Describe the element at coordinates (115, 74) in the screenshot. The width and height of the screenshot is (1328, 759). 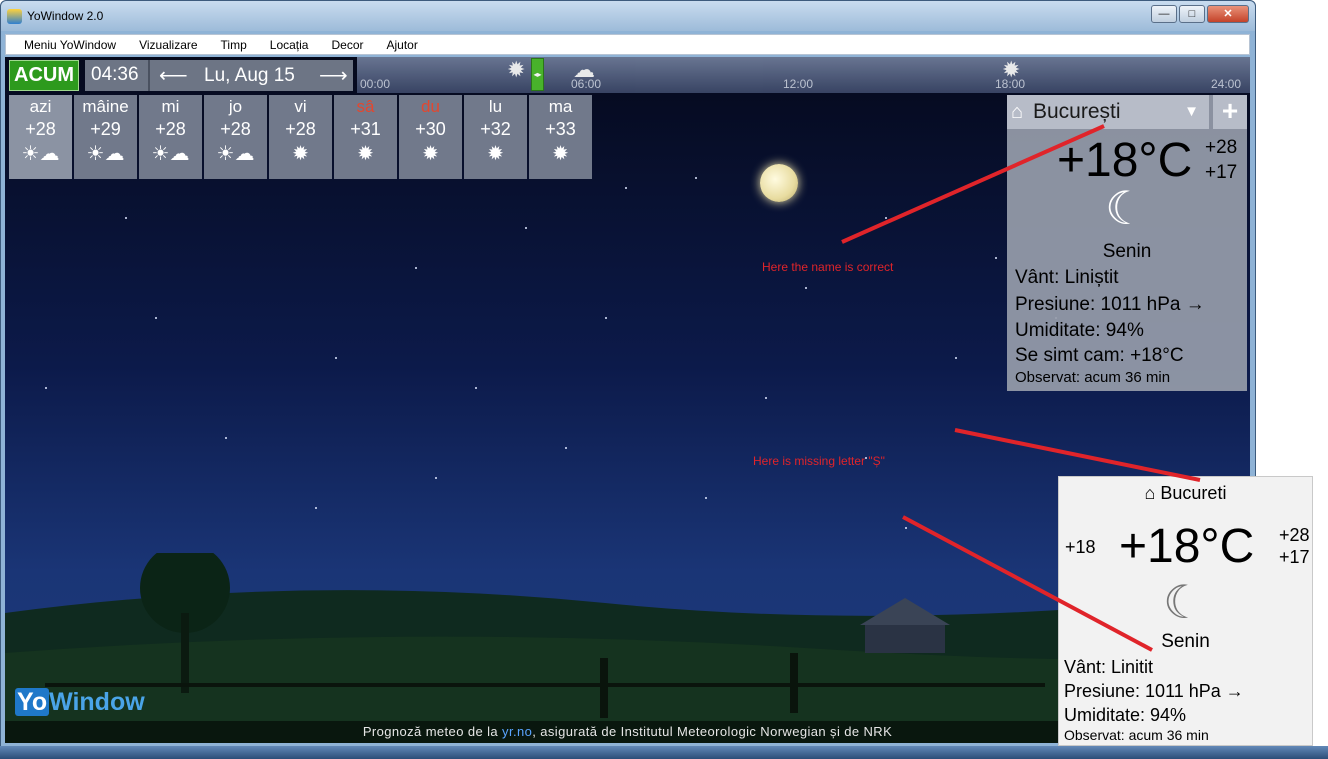
I see `current-time: 04:36` at that location.